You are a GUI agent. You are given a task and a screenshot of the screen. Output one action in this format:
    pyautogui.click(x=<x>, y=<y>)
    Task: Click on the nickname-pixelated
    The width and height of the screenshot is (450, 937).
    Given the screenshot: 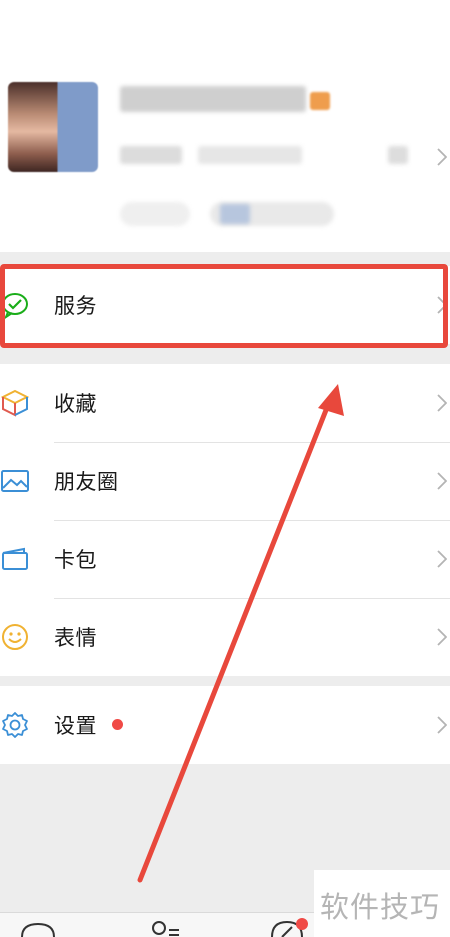 What is the action you would take?
    pyautogui.click(x=213, y=99)
    